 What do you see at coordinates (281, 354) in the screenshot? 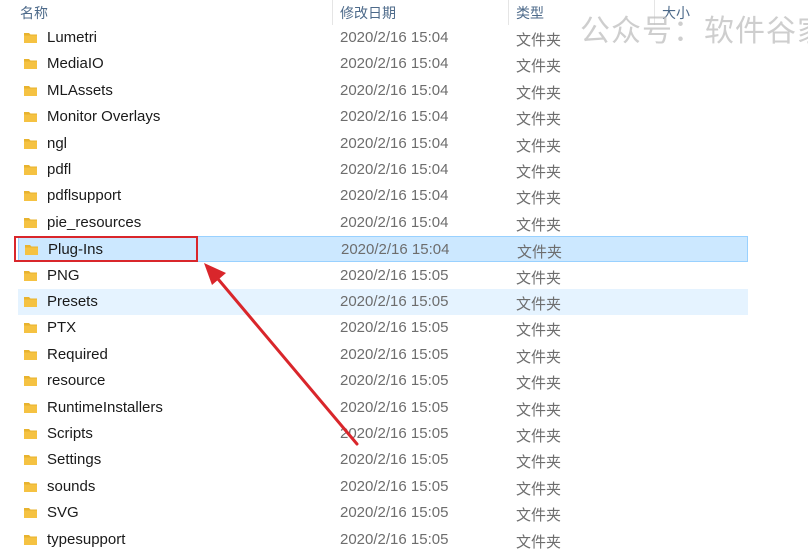
I see `annotation-arrow-icon` at bounding box center [281, 354].